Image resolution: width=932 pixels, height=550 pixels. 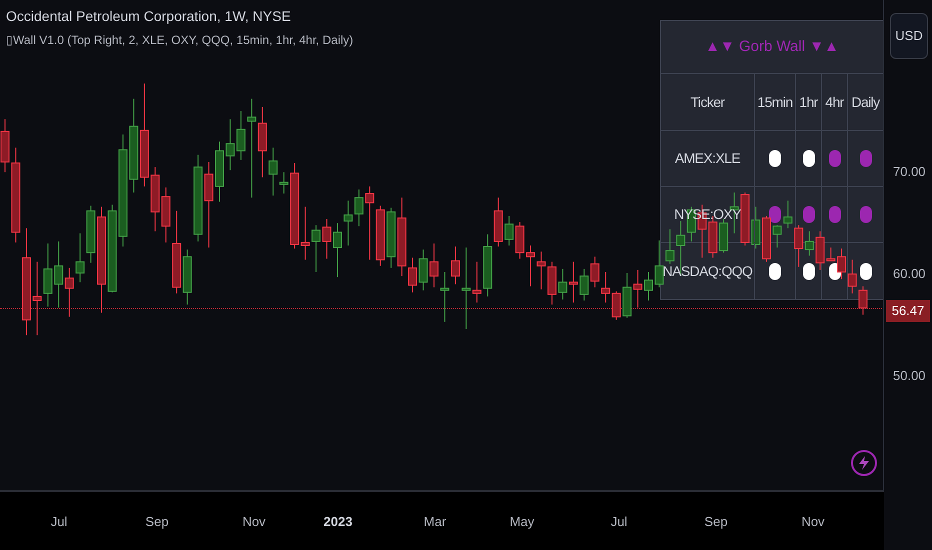 What do you see at coordinates (435, 522) in the screenshot?
I see `time-axis-label: Mar` at bounding box center [435, 522].